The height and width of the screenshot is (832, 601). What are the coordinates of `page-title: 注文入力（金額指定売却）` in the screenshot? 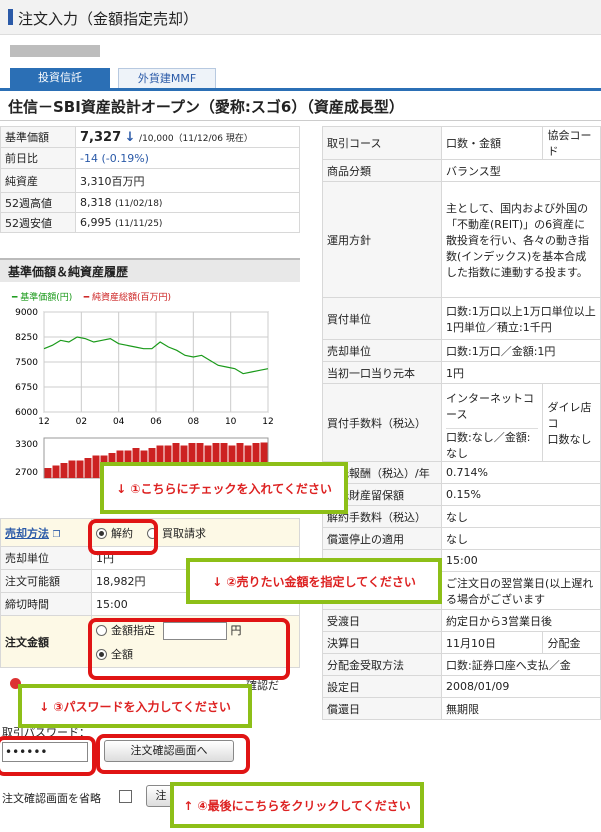 It's located at (108, 19).